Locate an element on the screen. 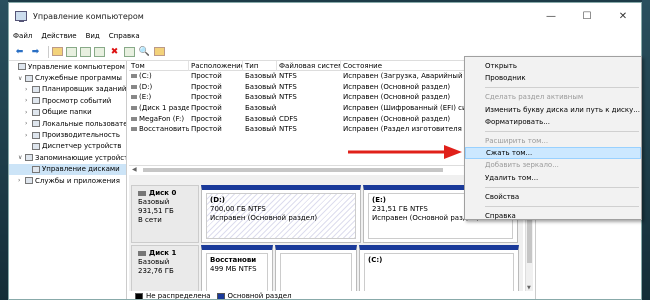 The height and width of the screenshot is (300, 650). context-menu-item: Проводник is located at coordinates (553, 78).